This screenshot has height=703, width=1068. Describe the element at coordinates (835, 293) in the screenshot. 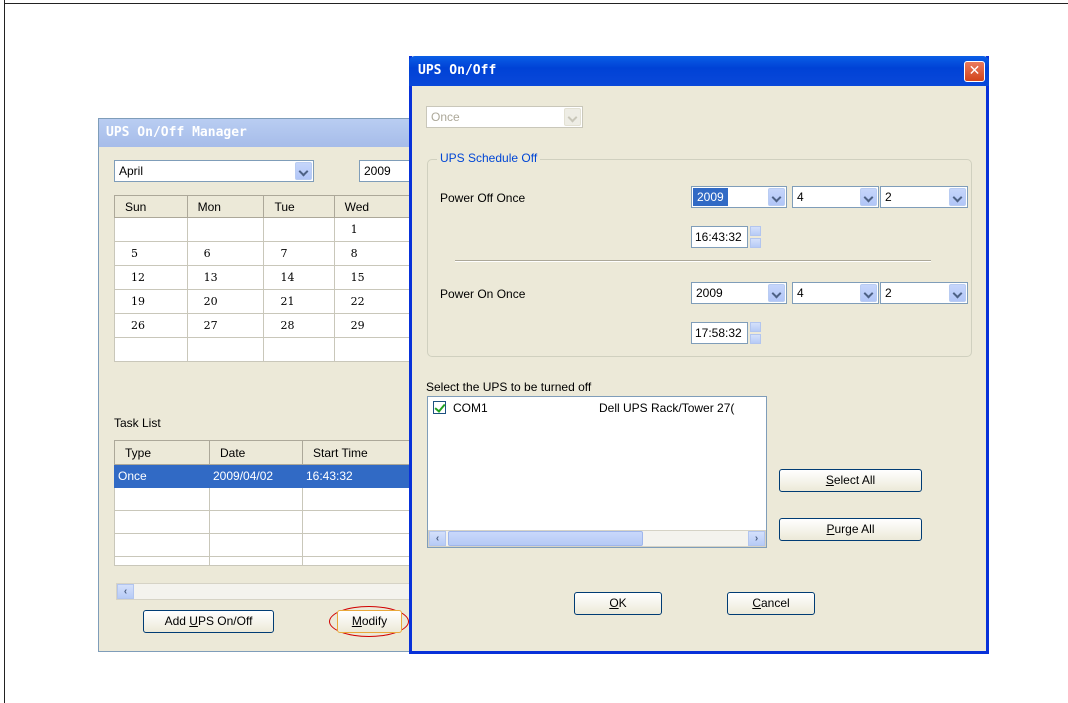

I see `power-on-month-select: 4` at that location.